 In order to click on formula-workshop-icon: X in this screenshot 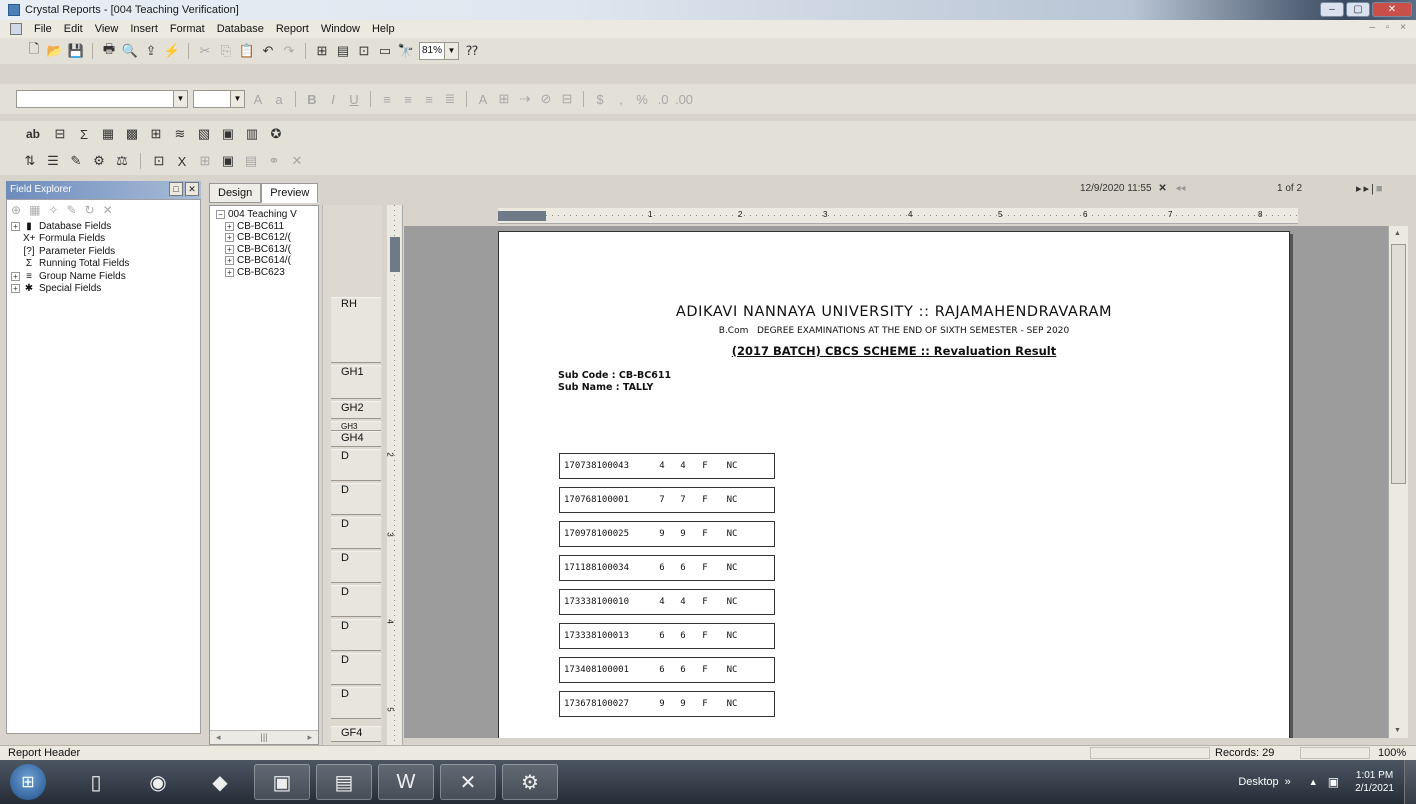, I will do `click(182, 161)`.